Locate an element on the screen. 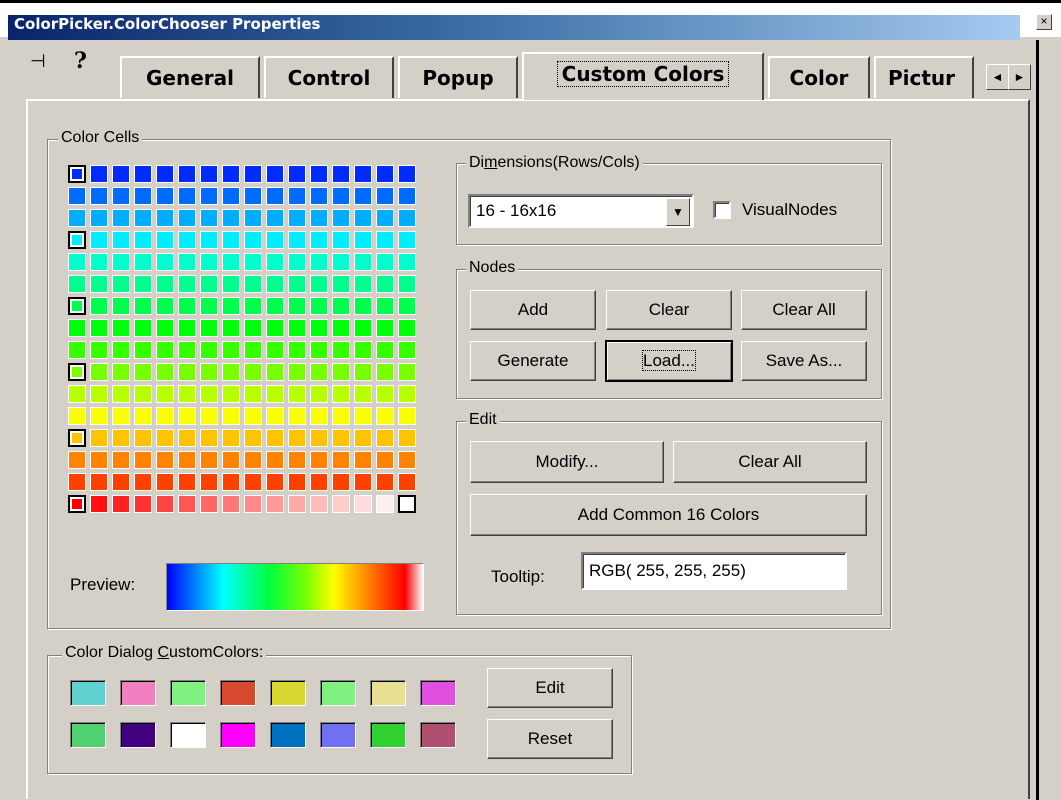  clear-all-button: Clear All is located at coordinates (770, 462).